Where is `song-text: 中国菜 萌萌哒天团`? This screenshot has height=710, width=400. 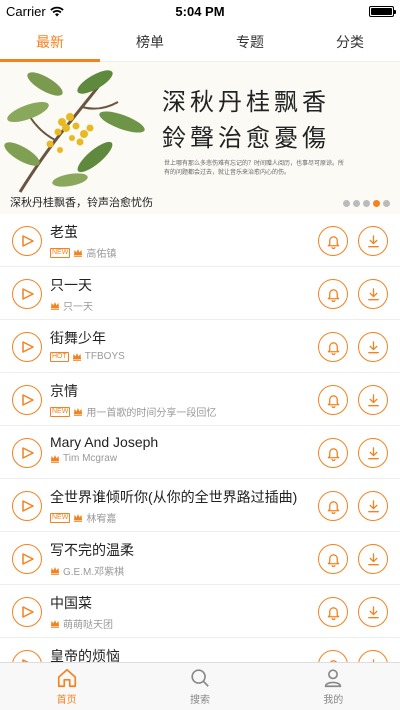
song-text: 中国菜 萌萌哒天团 is located at coordinates (180, 612).